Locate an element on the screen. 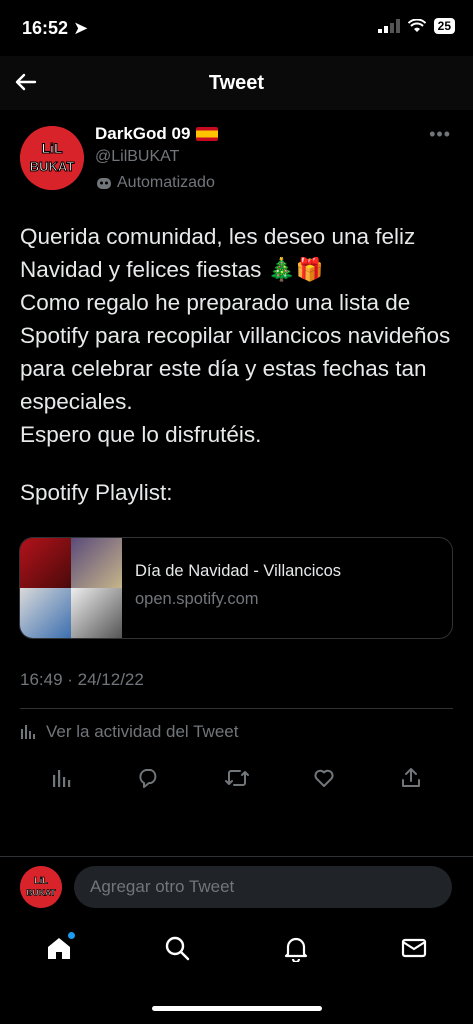 The height and width of the screenshot is (1024, 473). search-icon is located at coordinates (178, 948).